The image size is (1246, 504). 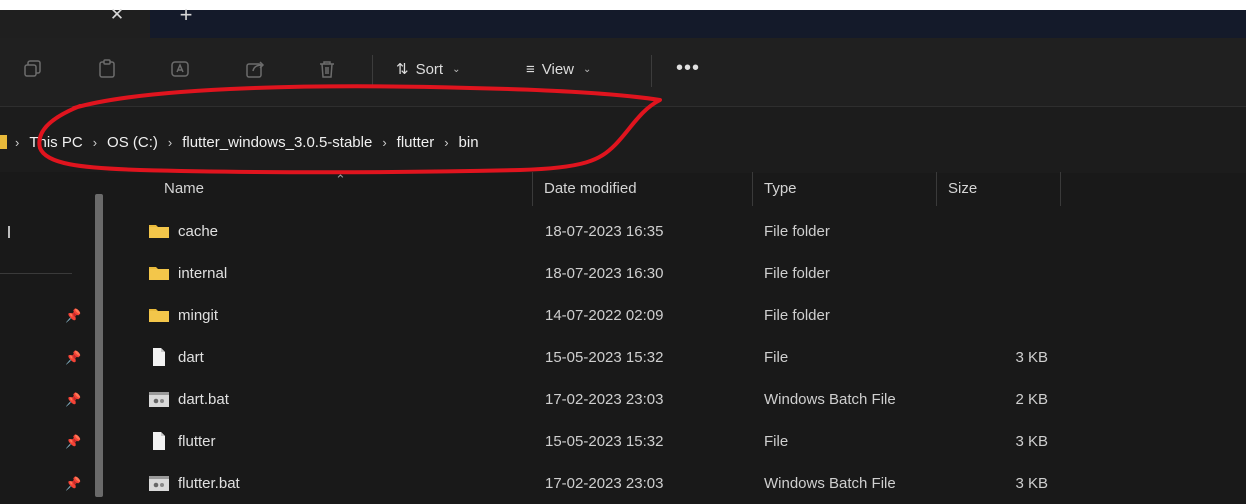 I want to click on new-item-icon, so click(x=33, y=69).